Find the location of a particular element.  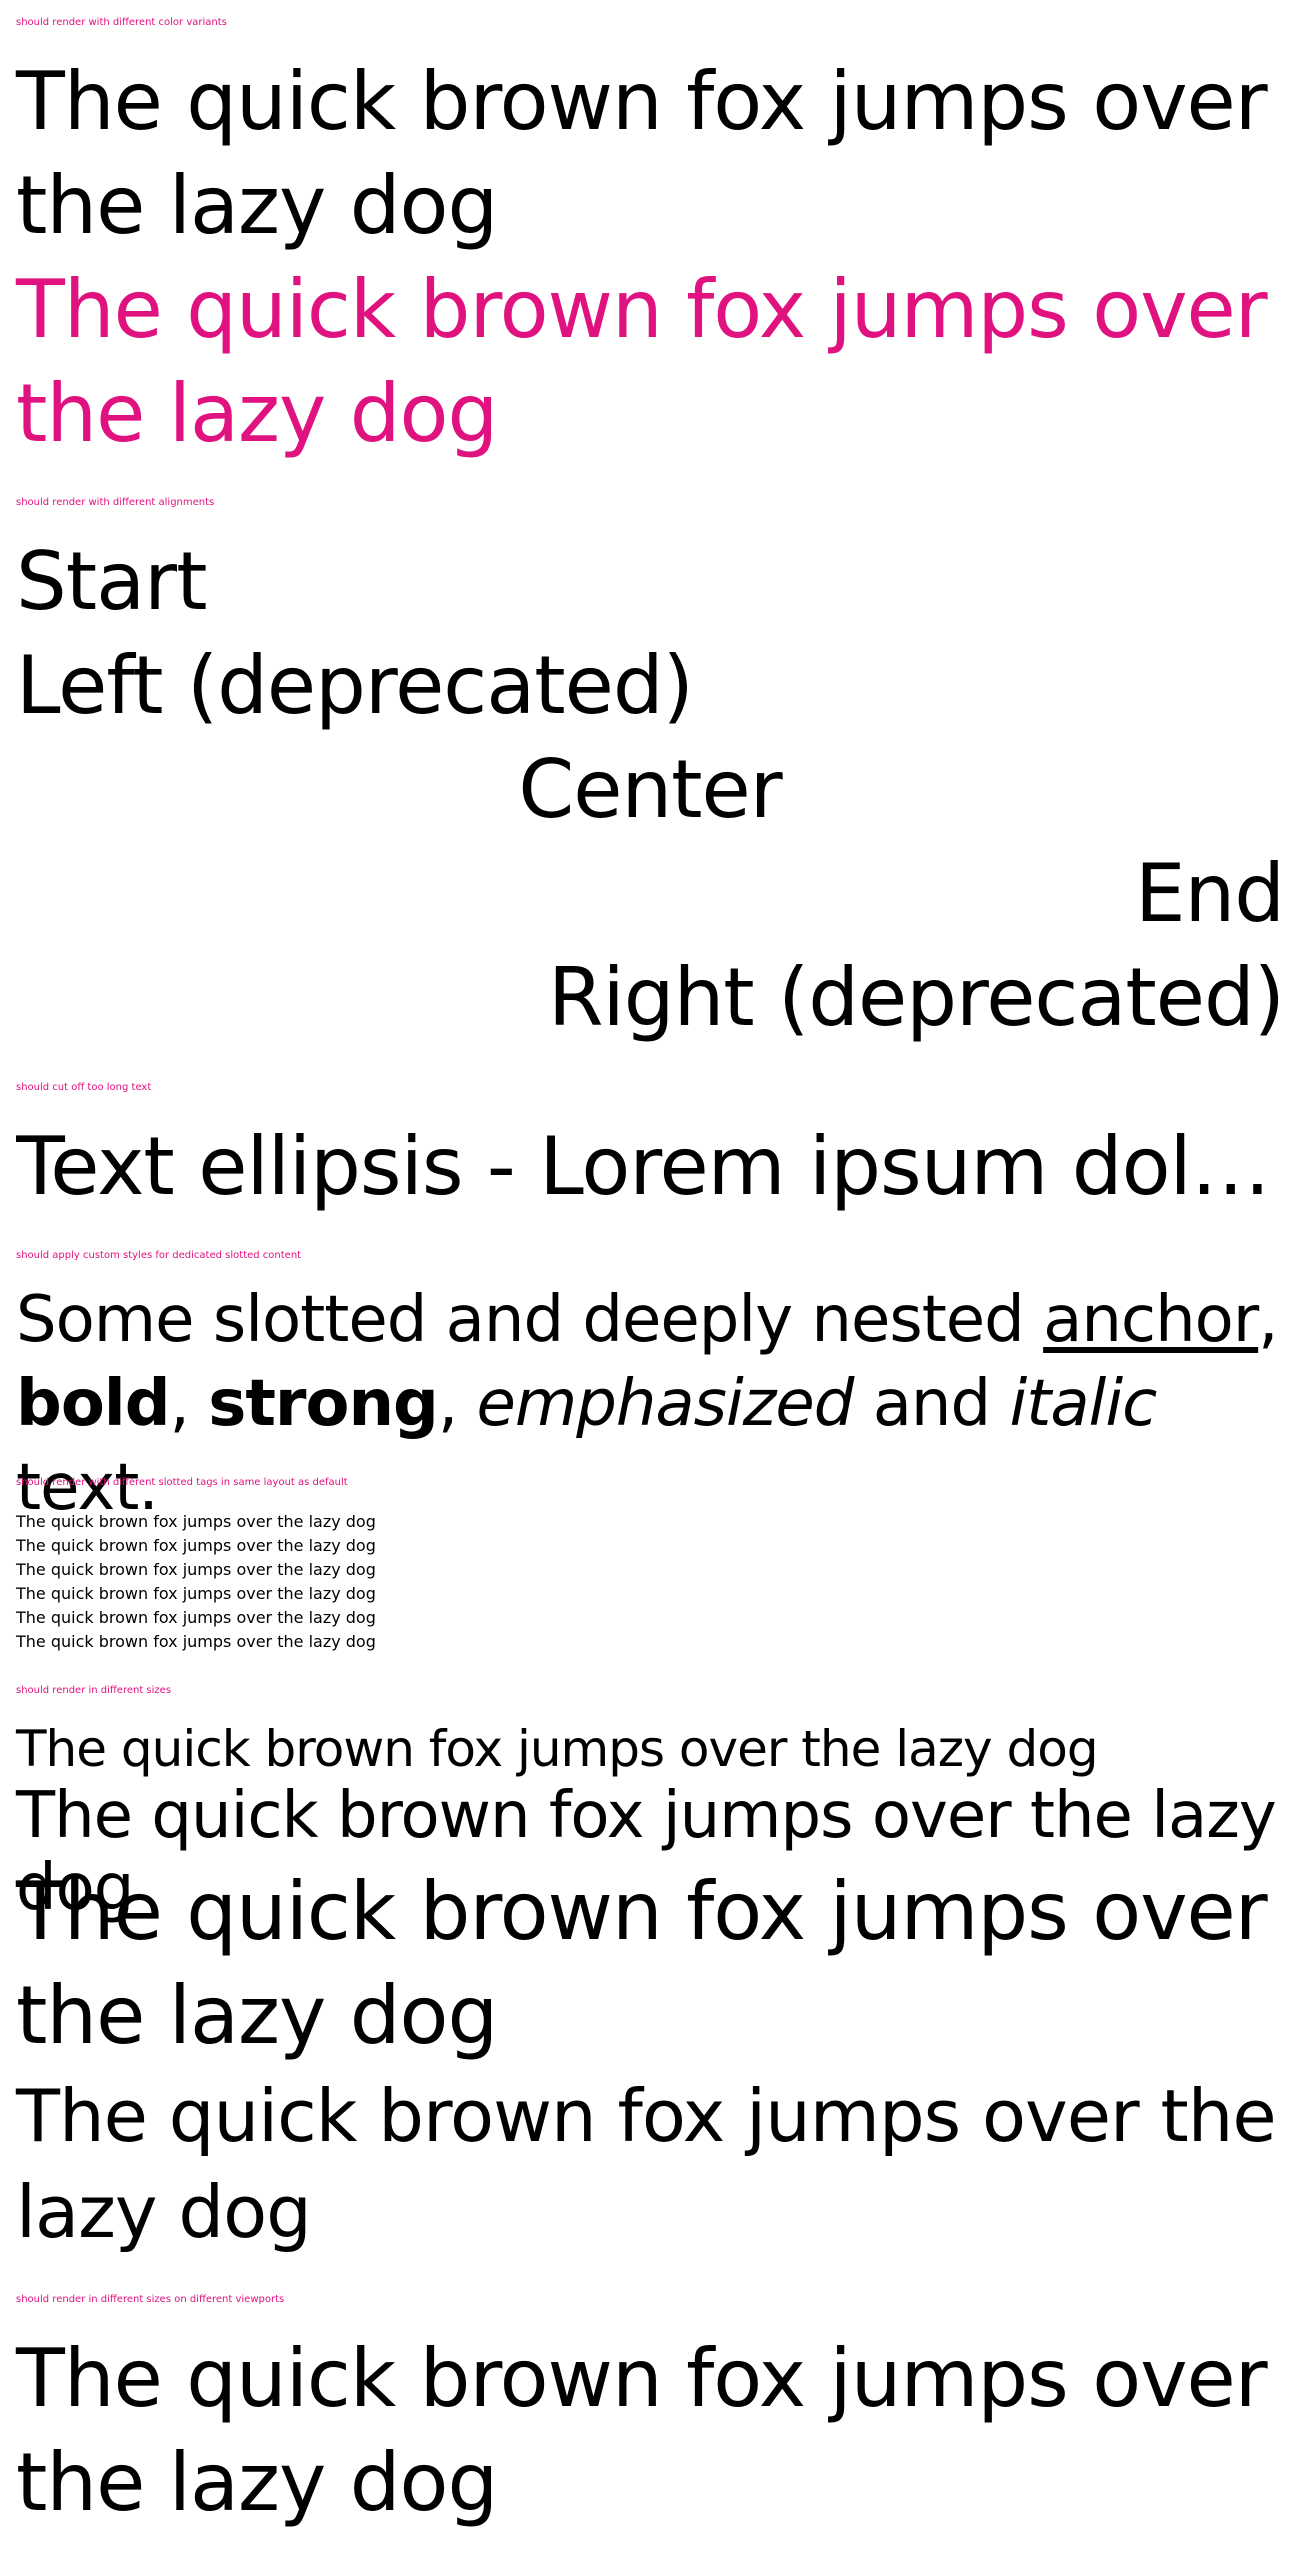

section-label-sizes: should render in different sizes is located at coordinates (94, 1690).